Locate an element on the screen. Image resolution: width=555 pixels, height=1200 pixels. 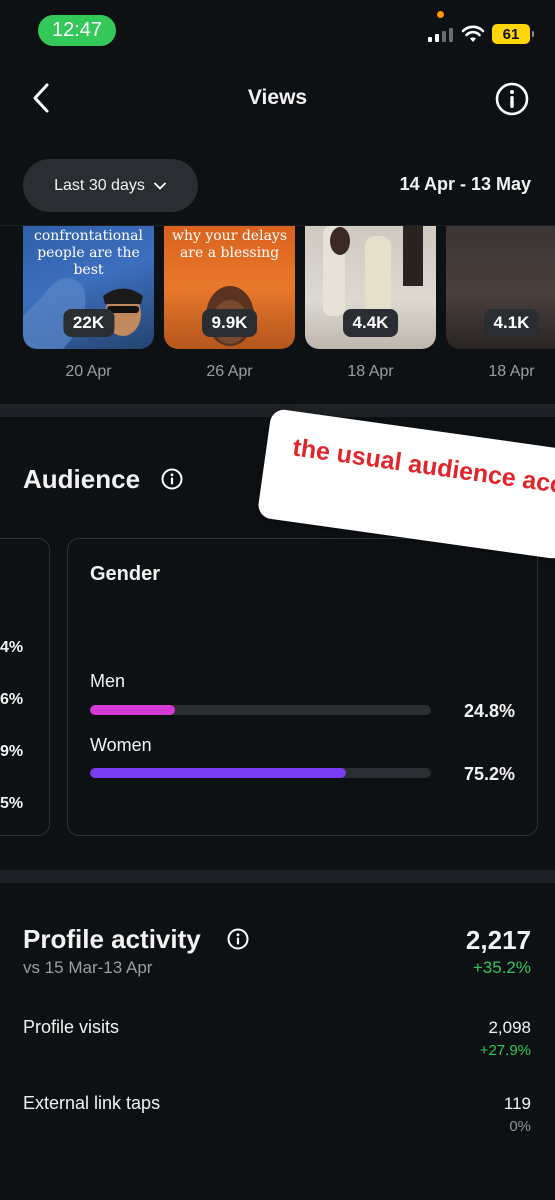
audience-percentage: 4% is located at coordinates (12, 647).